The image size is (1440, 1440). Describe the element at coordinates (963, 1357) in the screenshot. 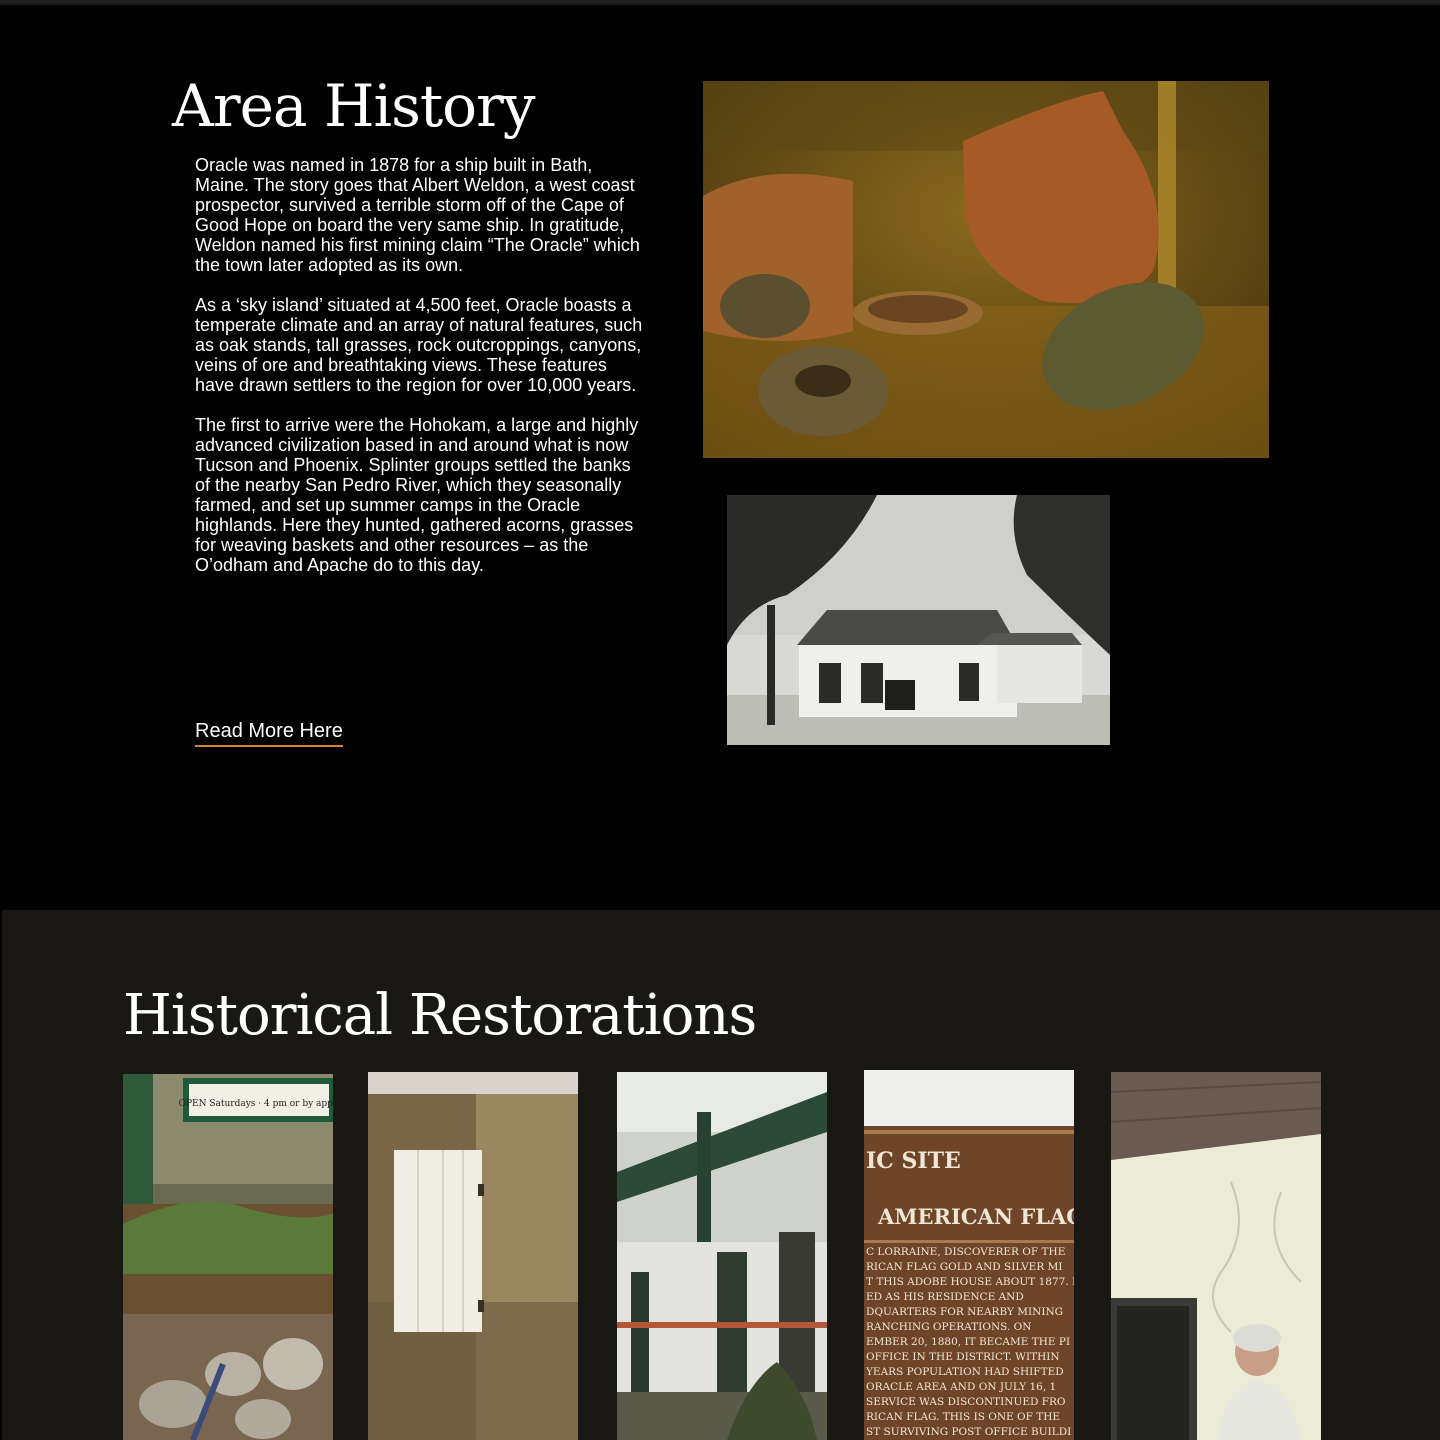

I see `marker-inscription-line: OFFICE IN THE DISTRICT. WITHIN` at that location.